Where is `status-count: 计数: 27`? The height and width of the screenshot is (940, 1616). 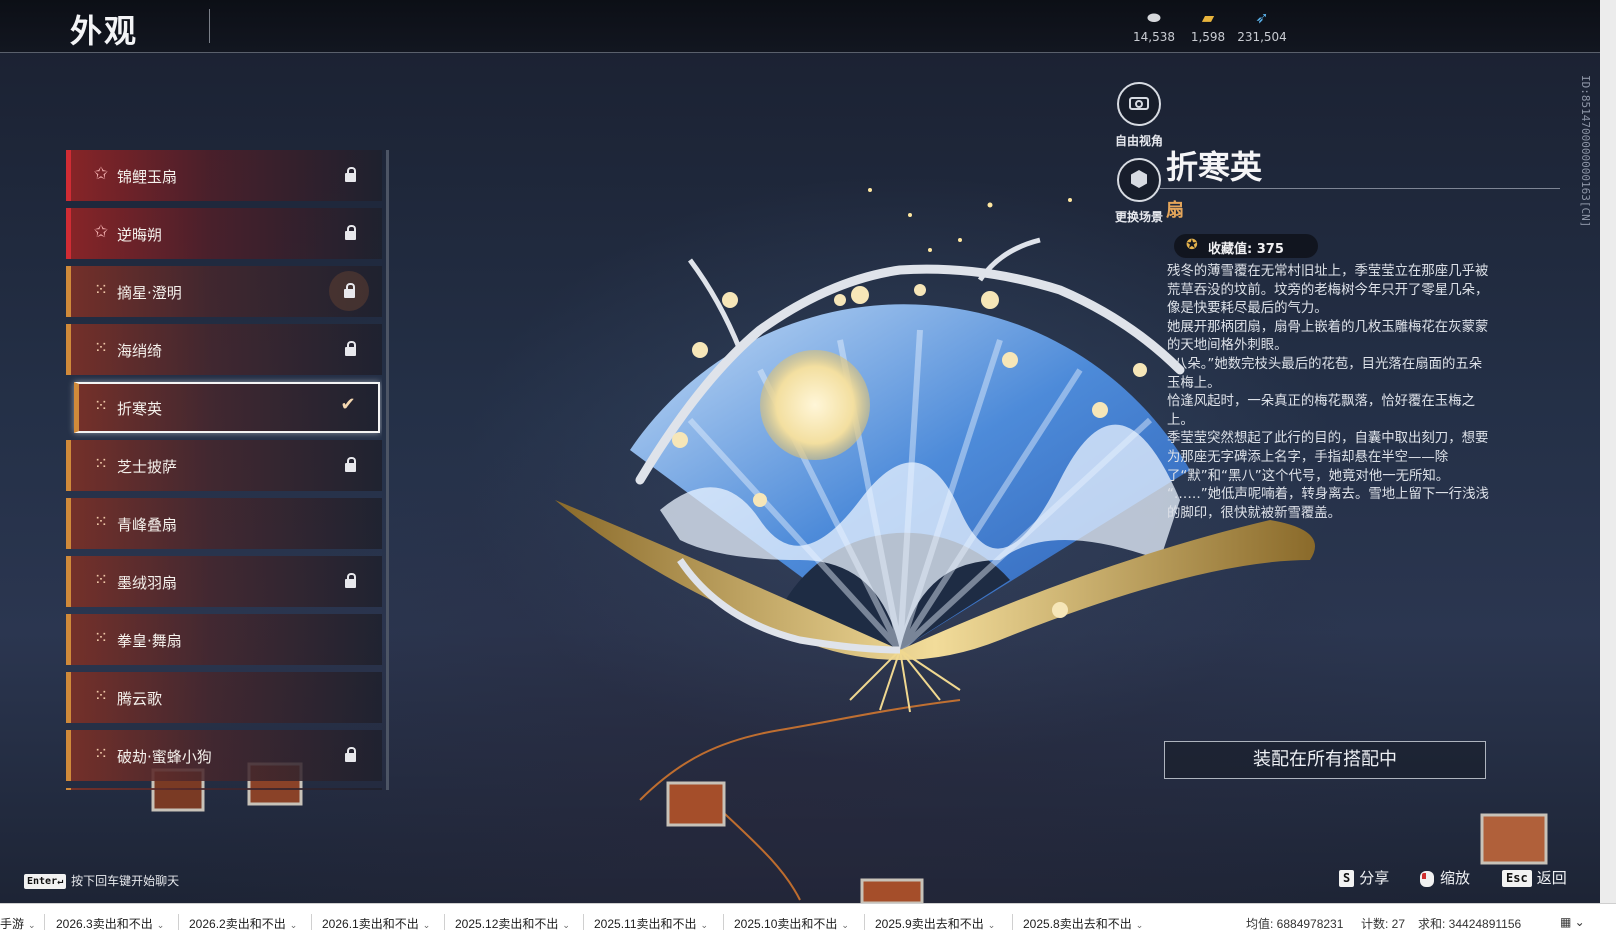
status-count: 计数: 27 is located at coordinates (1383, 924).